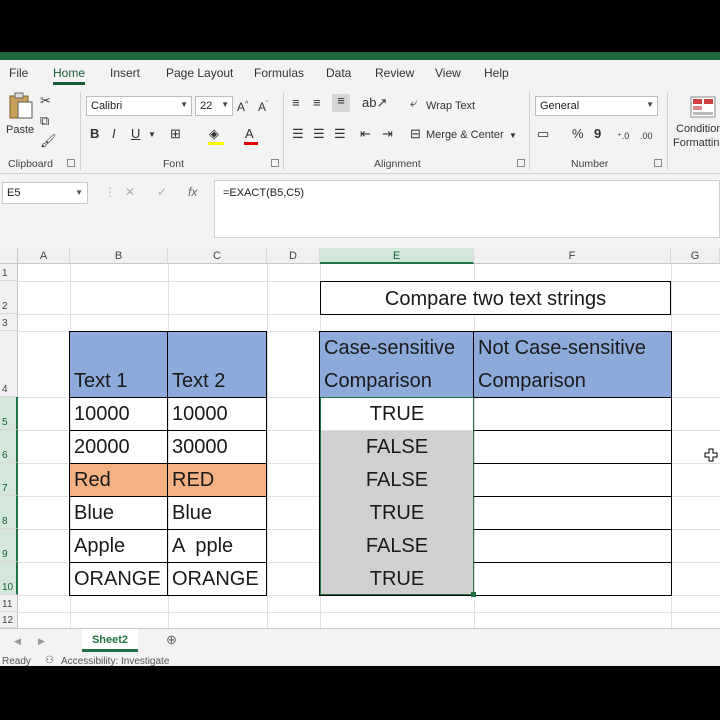 Image resolution: width=720 pixels, height=720 pixels. What do you see at coordinates (623, 136) in the screenshot?
I see `increase-decimal-icon: ⁺.0` at bounding box center [623, 136].